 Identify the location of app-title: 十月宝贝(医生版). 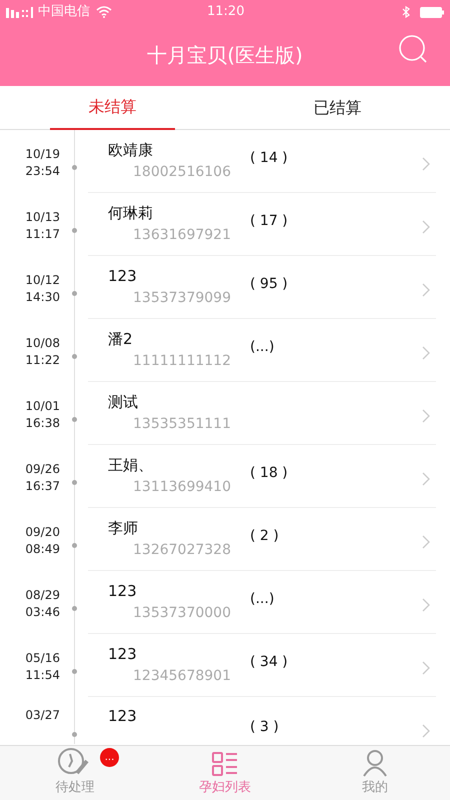
(225, 55).